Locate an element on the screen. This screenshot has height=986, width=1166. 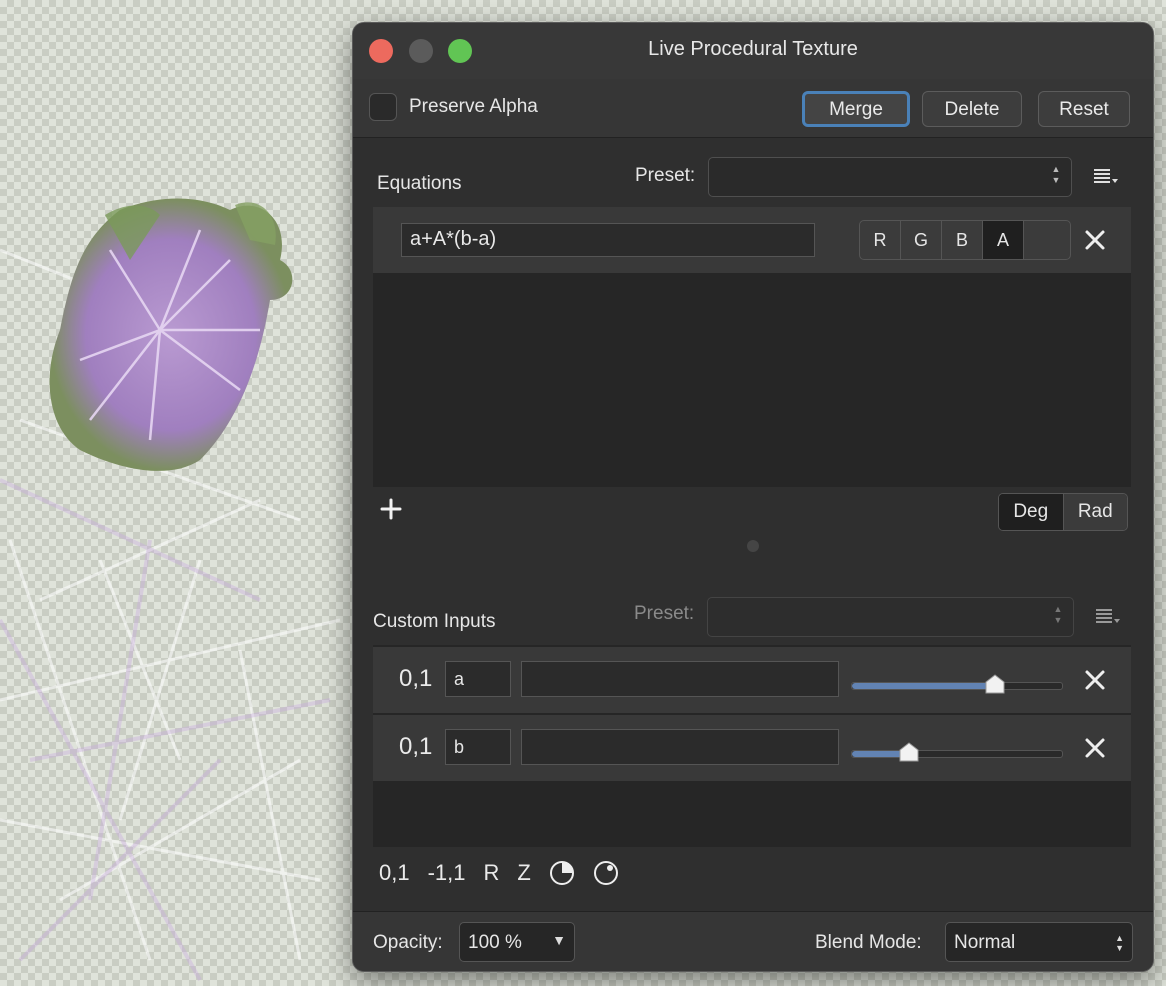
angle-unit-toggle: Deg Rad is located at coordinates (1063, 512).